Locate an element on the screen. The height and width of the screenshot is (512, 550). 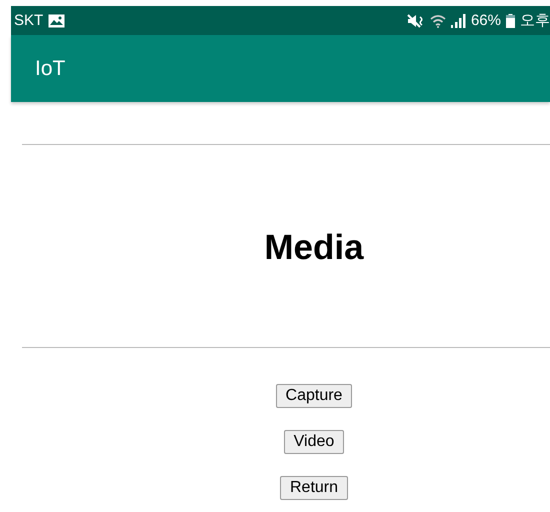
signal-icon is located at coordinates (458, 21).